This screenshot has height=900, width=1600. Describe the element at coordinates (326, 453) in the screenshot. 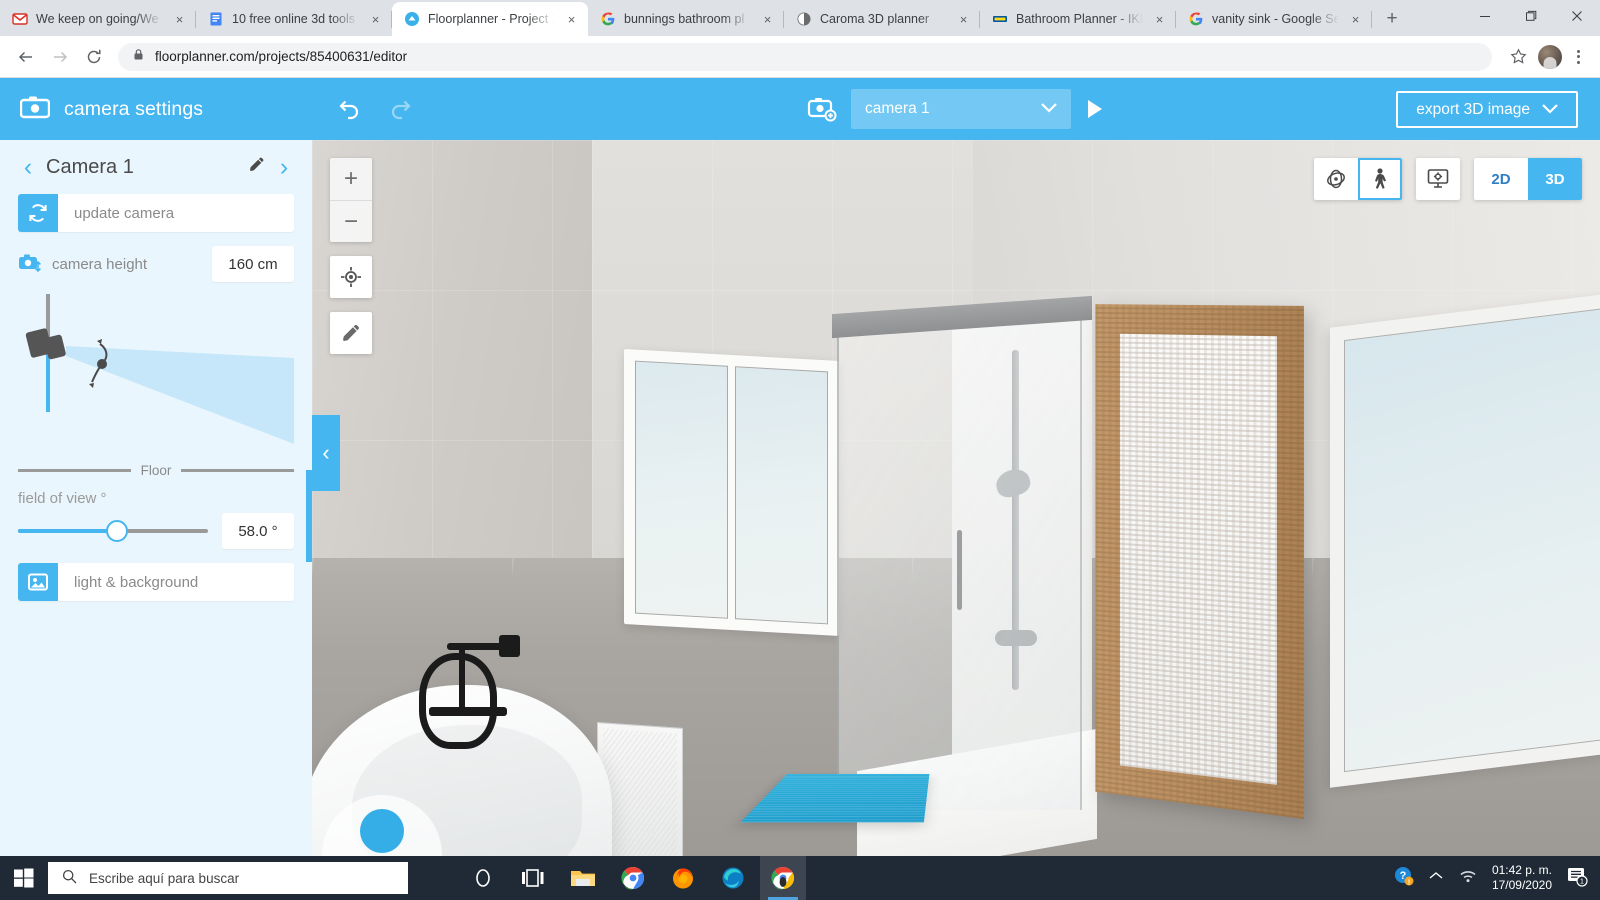

I see `collapse-sidebar-handle: ‹` at that location.